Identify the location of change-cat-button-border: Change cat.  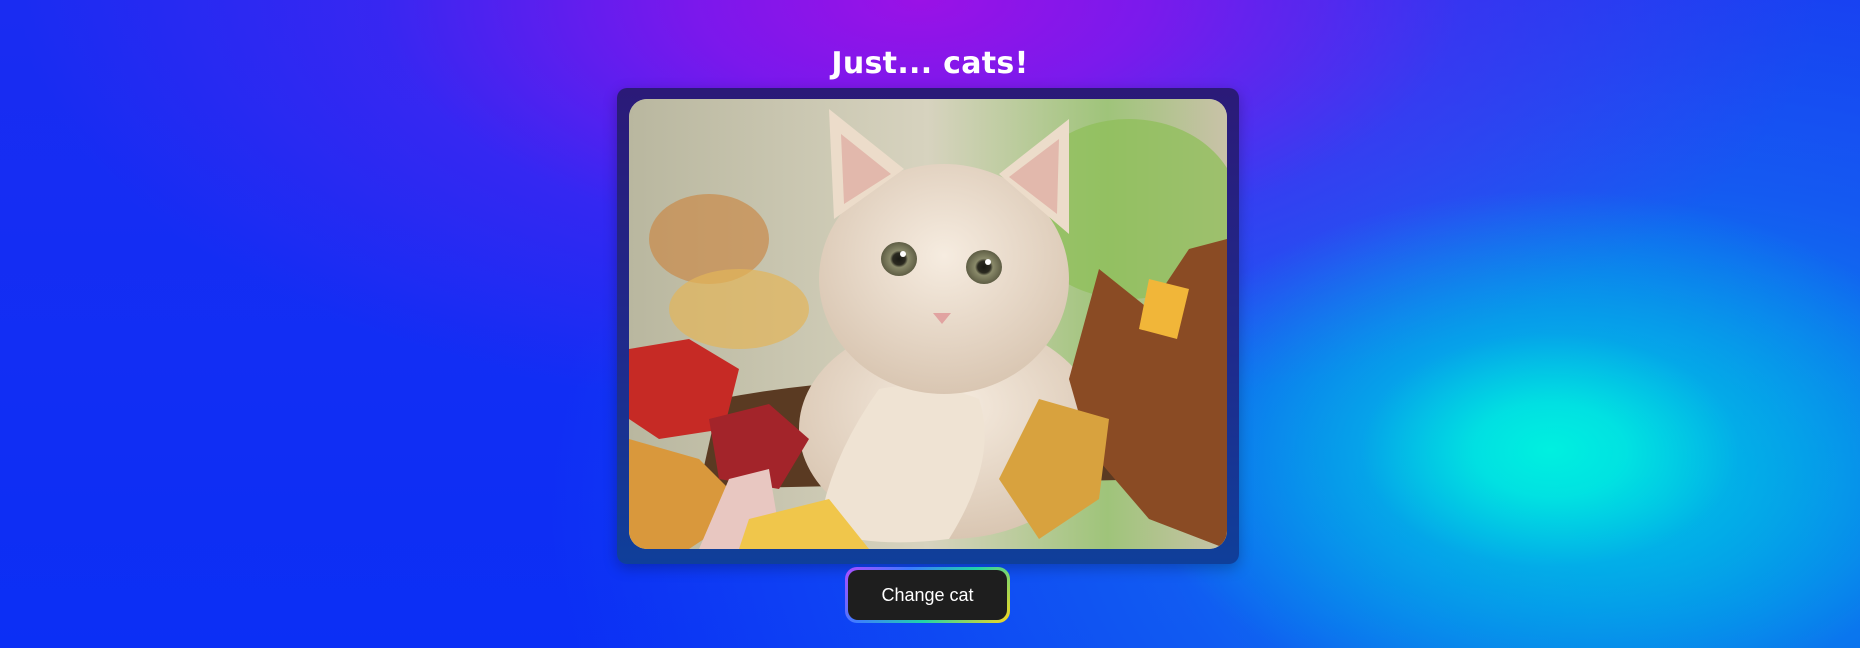
(927, 595).